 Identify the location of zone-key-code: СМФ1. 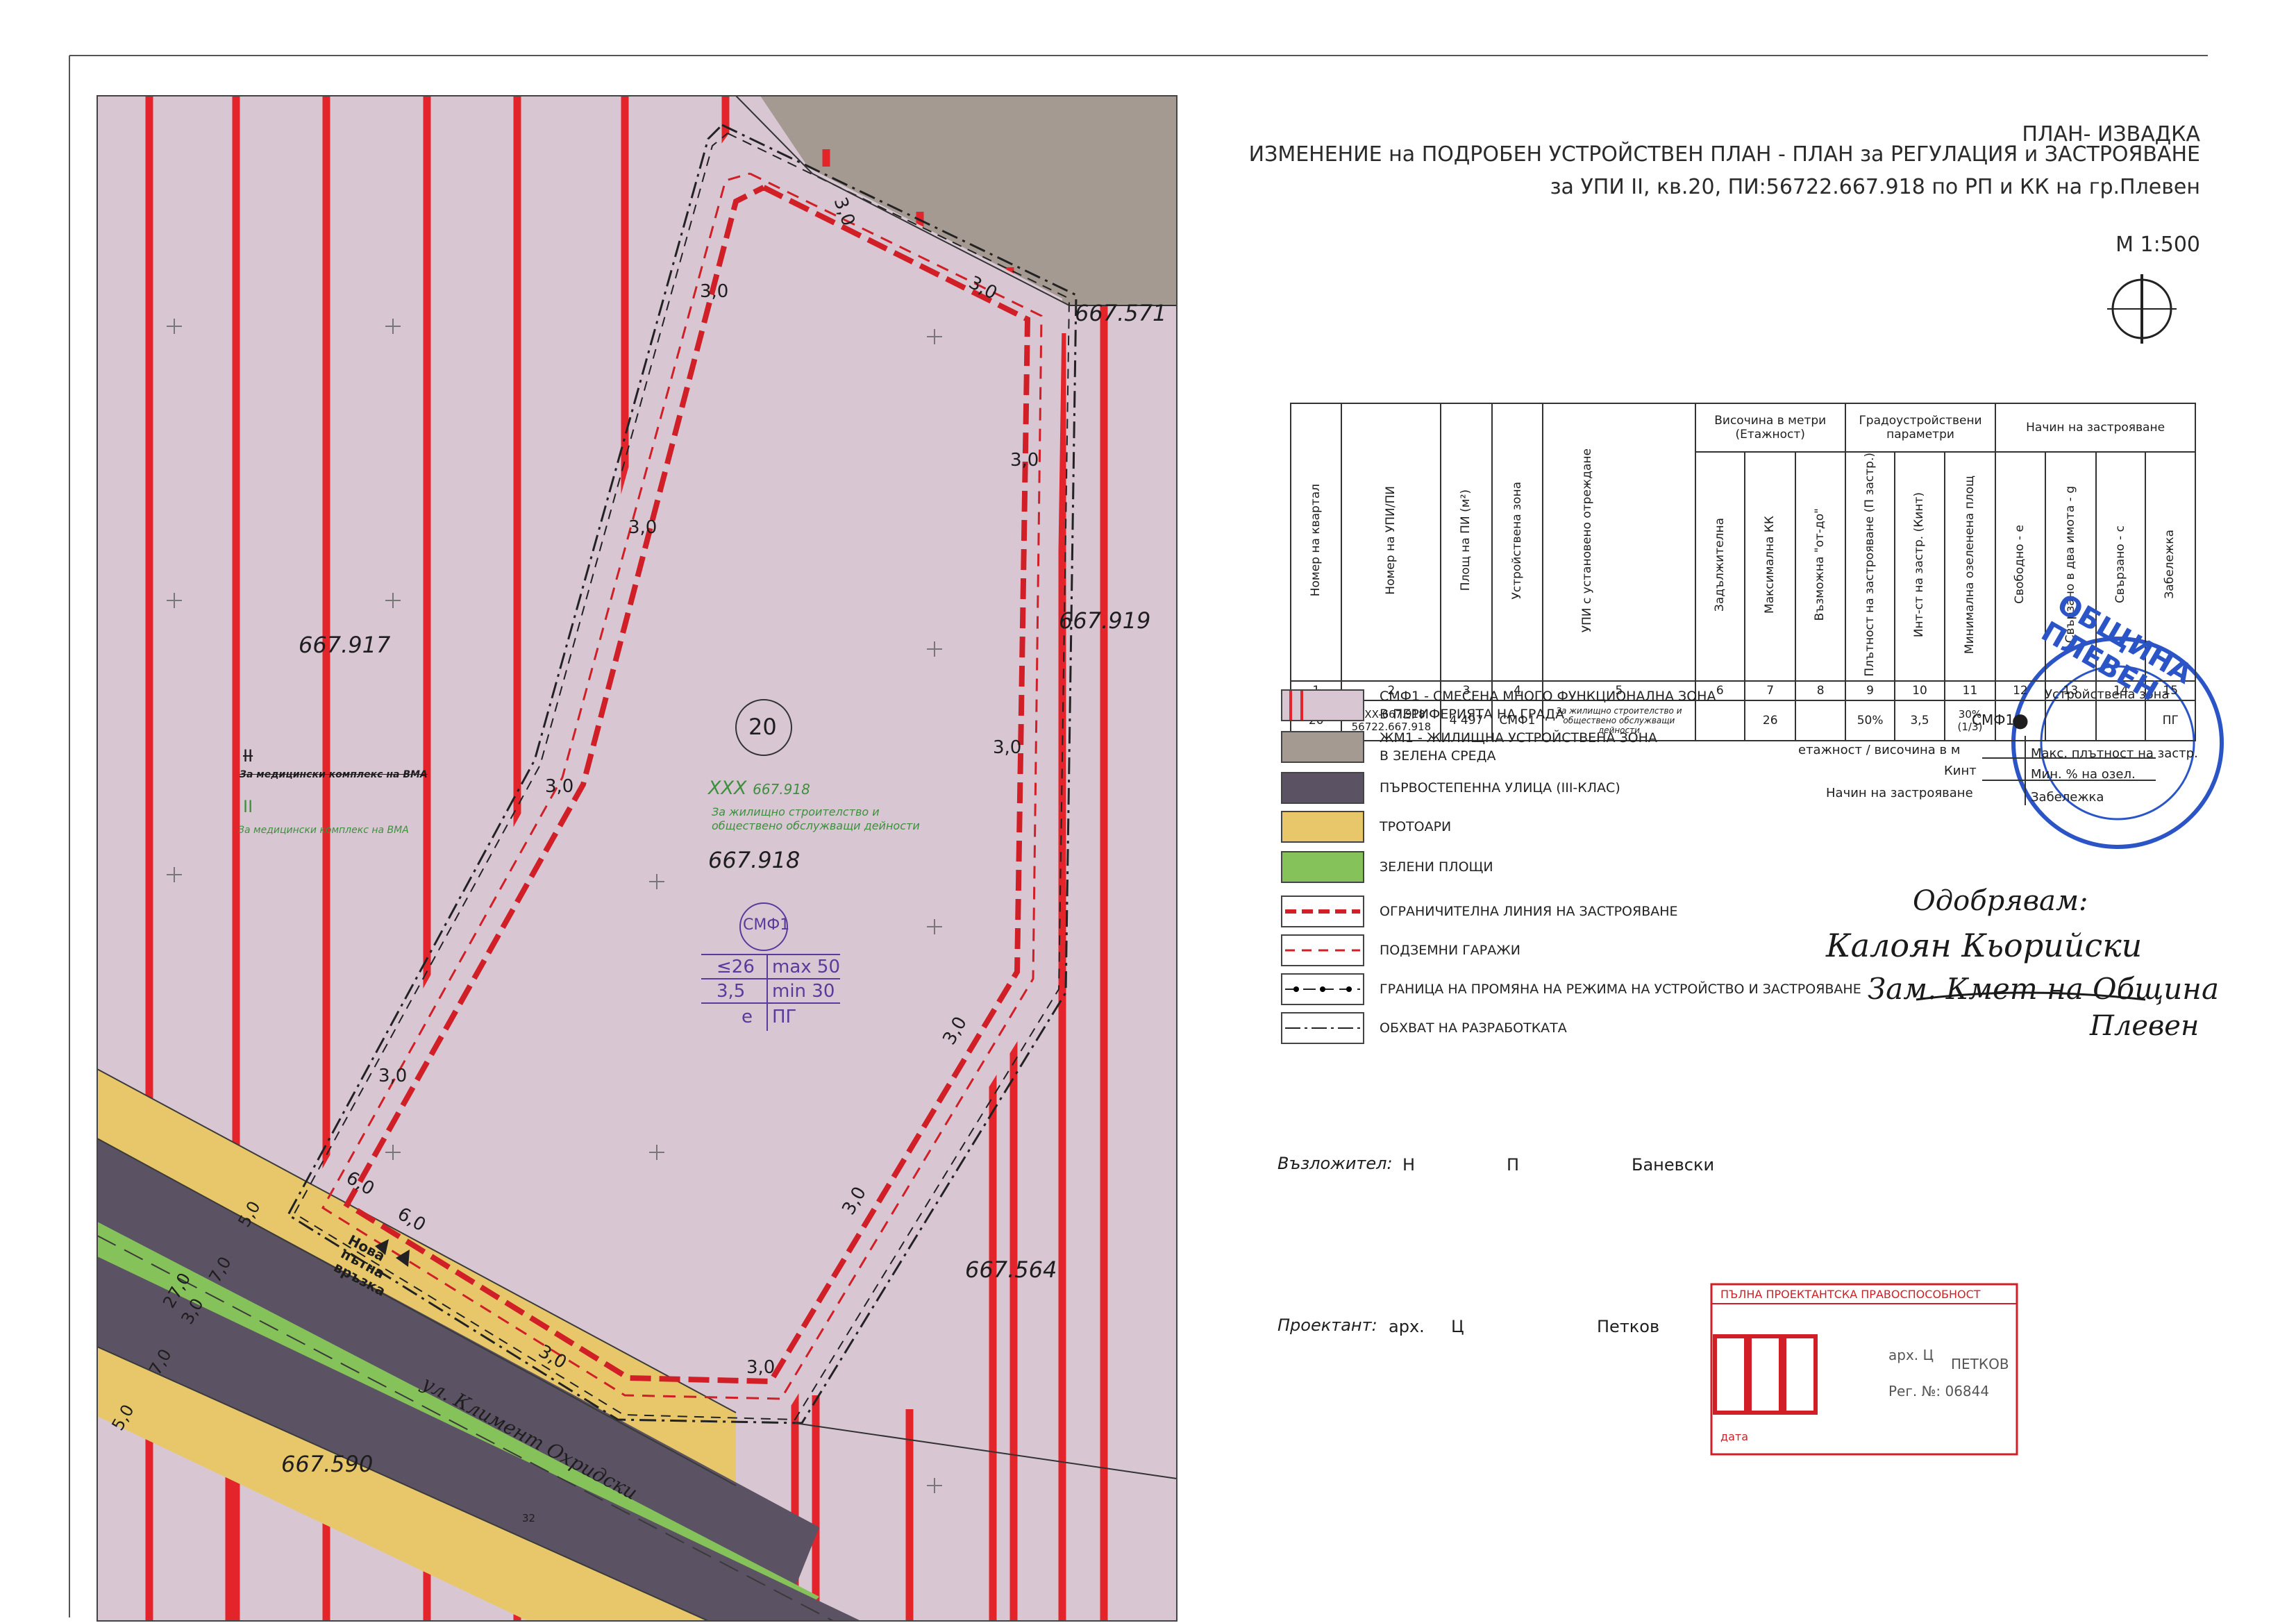
(766, 925).